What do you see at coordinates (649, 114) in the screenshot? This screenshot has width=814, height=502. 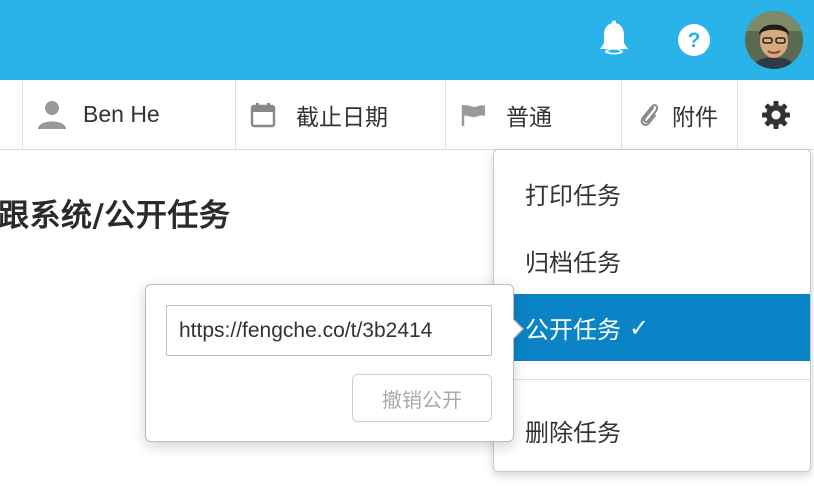 I see `paperclip-icon` at bounding box center [649, 114].